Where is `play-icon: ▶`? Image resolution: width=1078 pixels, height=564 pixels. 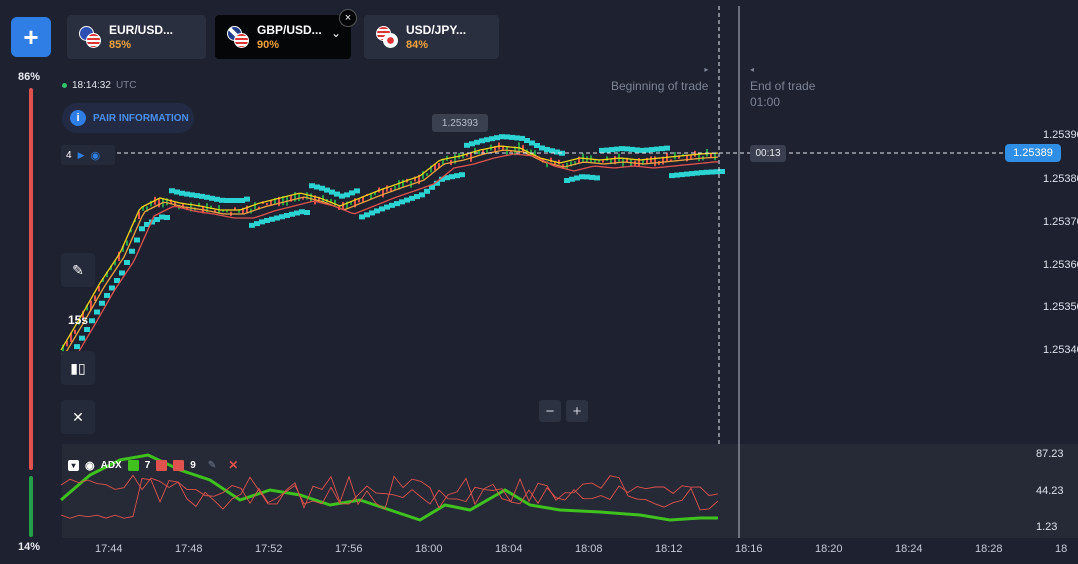
play-icon: ▶ is located at coordinates (81, 155).